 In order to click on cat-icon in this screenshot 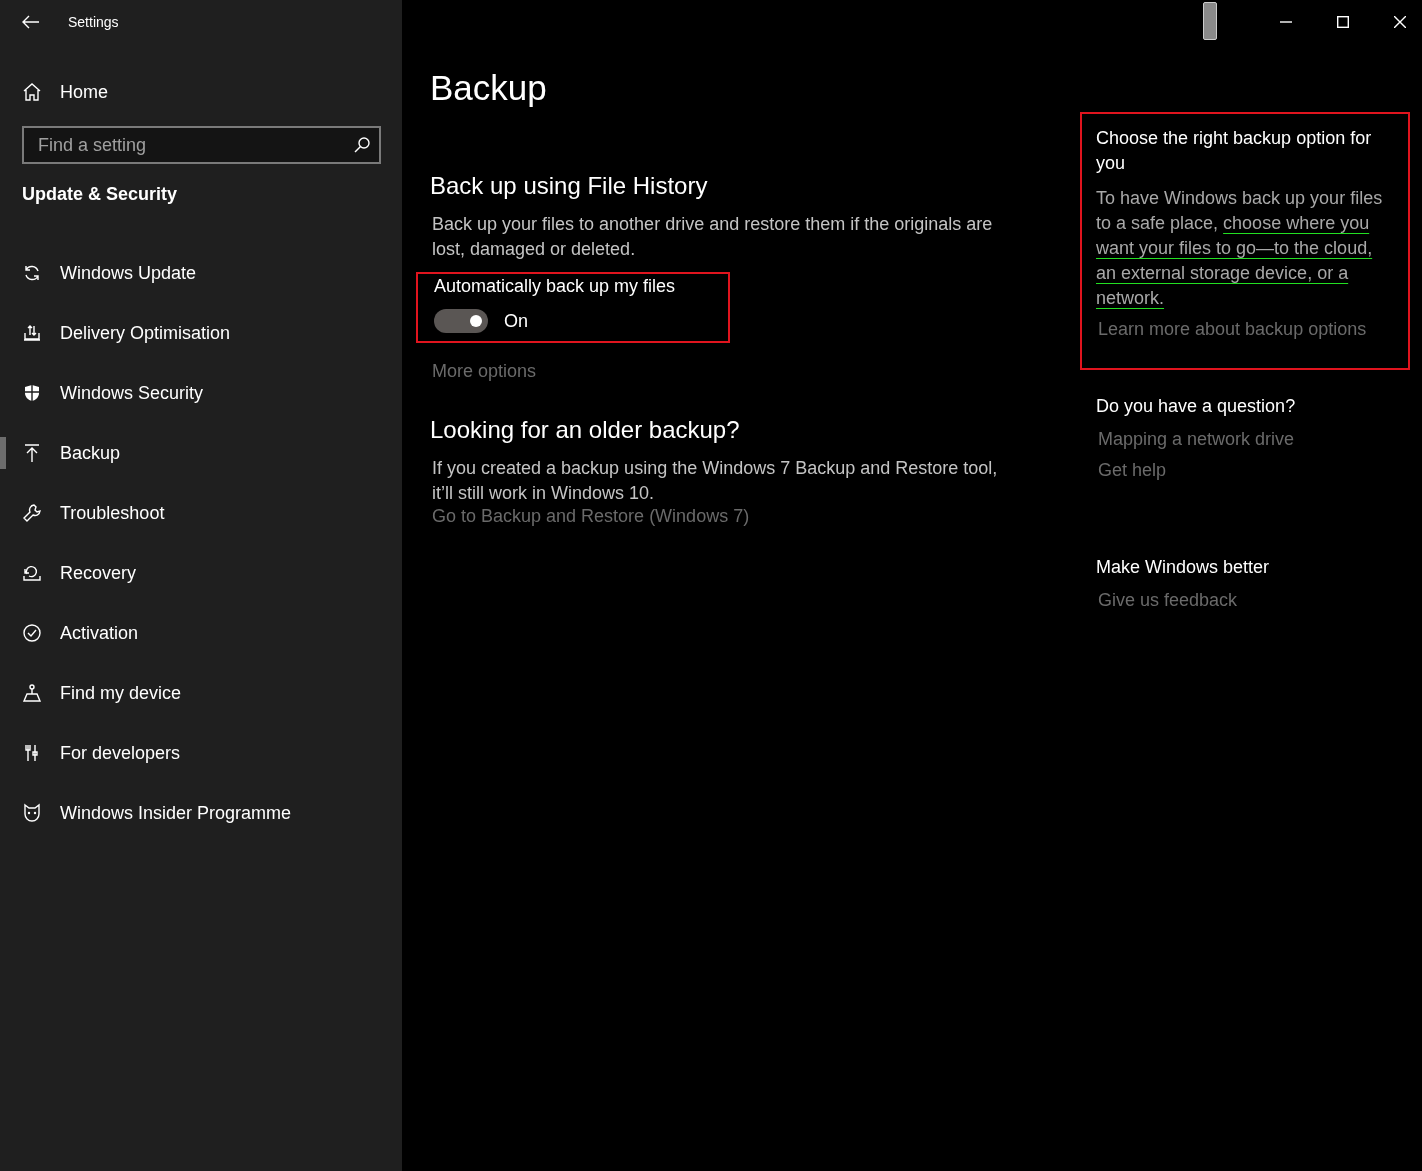, I will do `click(32, 813)`.